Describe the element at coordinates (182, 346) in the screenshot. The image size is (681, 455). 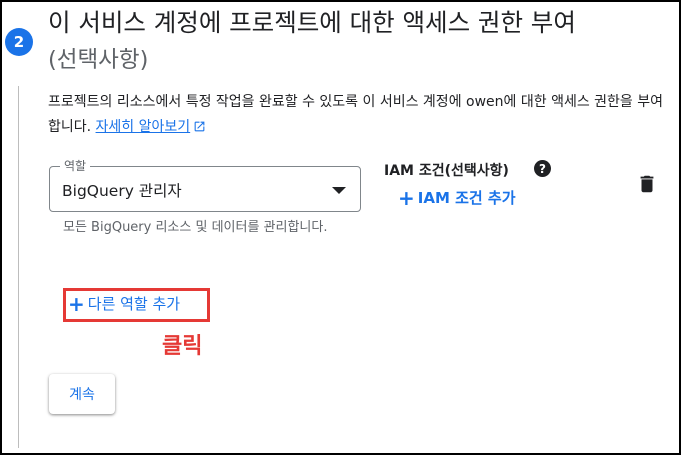
I see `click-annotation: 클릭` at that location.